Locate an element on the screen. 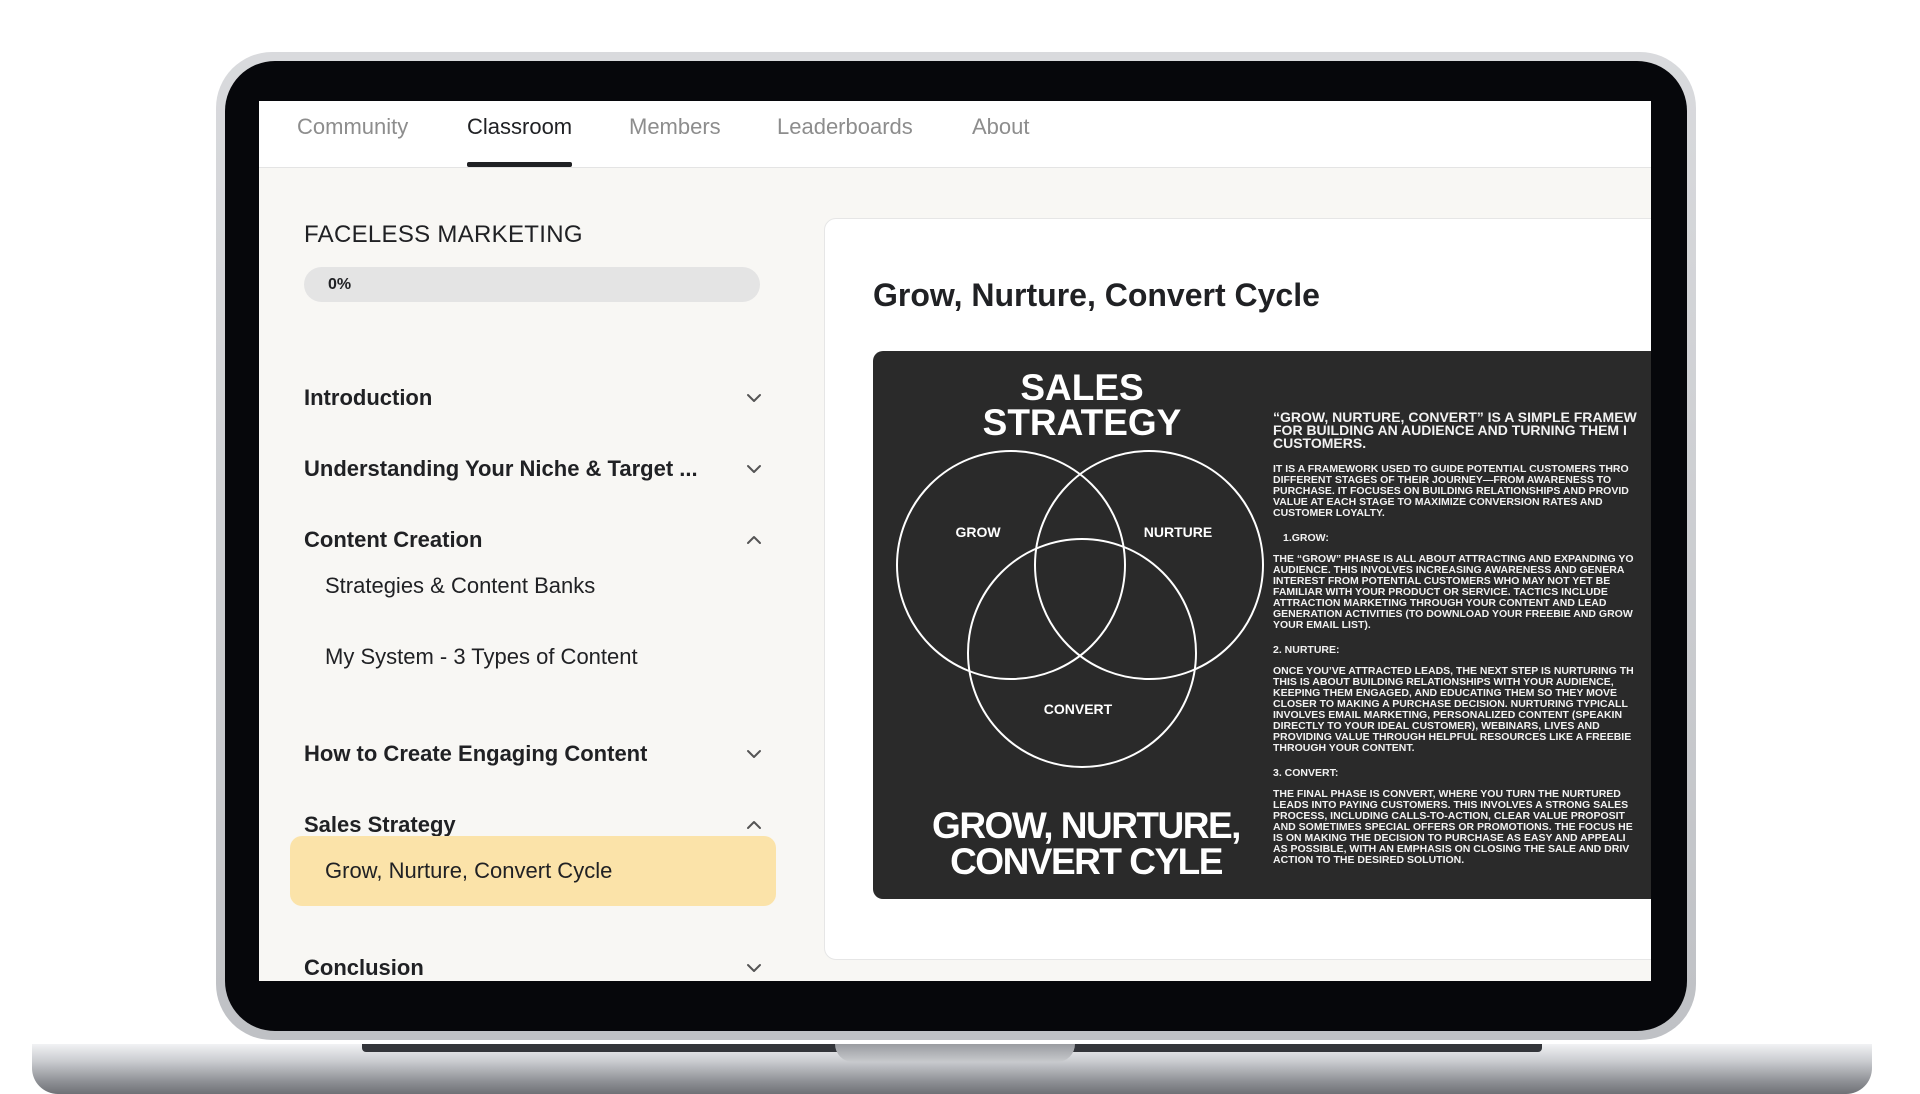  label-convert: CONVERT is located at coordinates (1078, 709).